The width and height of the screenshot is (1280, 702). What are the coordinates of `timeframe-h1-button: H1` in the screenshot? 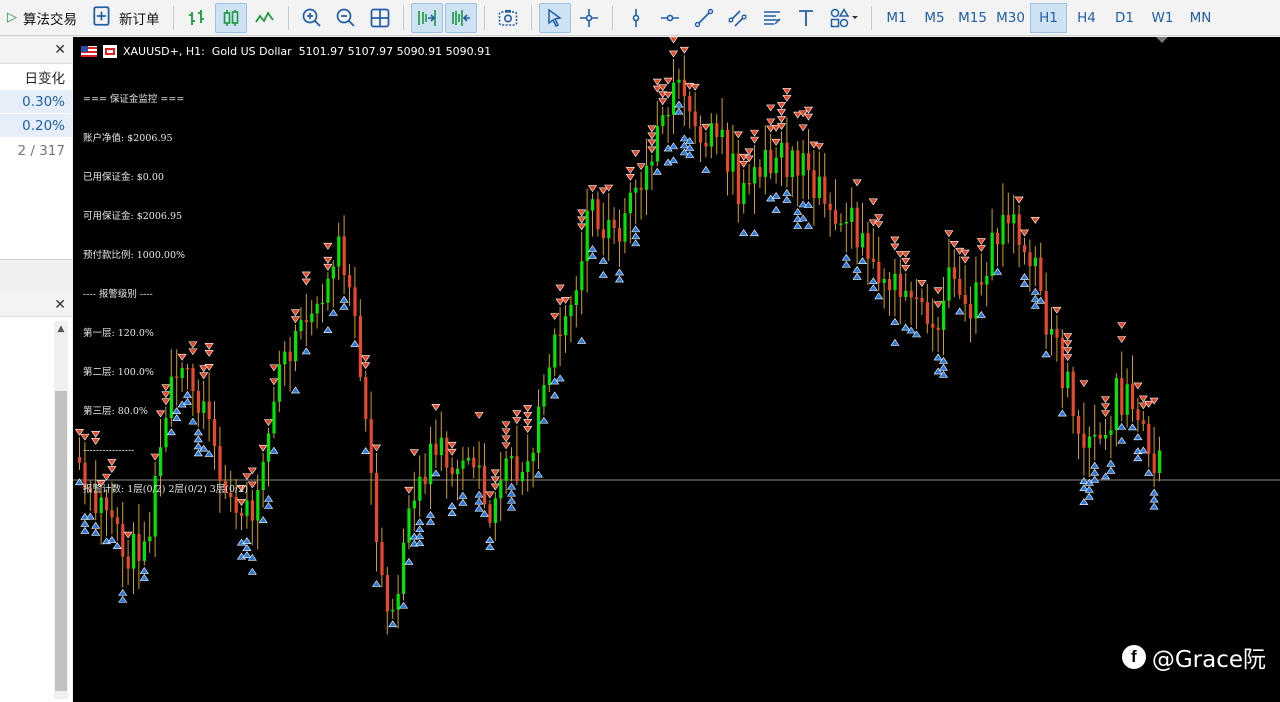 It's located at (1048, 17).